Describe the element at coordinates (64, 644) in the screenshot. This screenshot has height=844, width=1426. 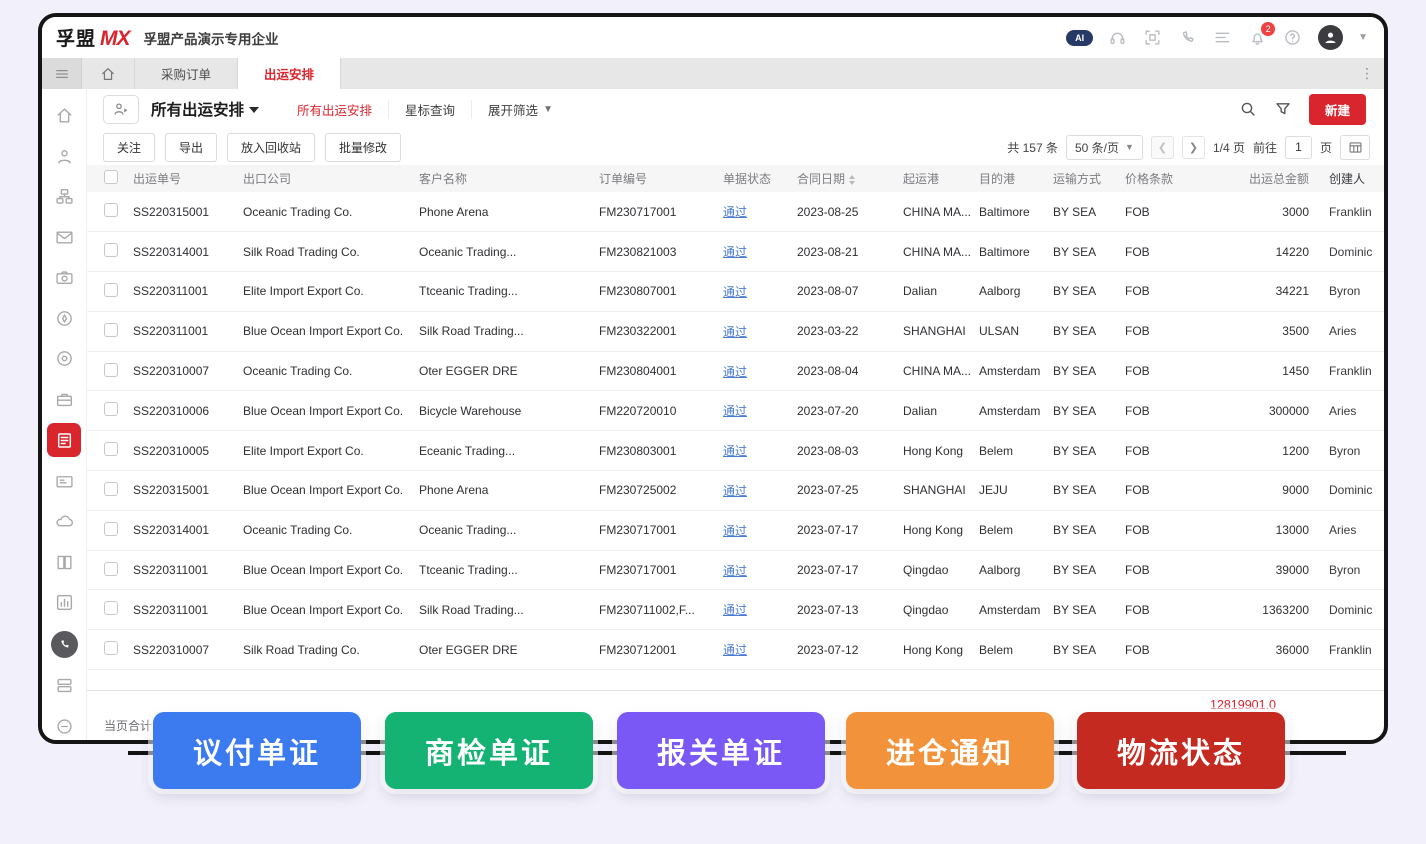
I see `sidebar-phone-dark-icon` at that location.